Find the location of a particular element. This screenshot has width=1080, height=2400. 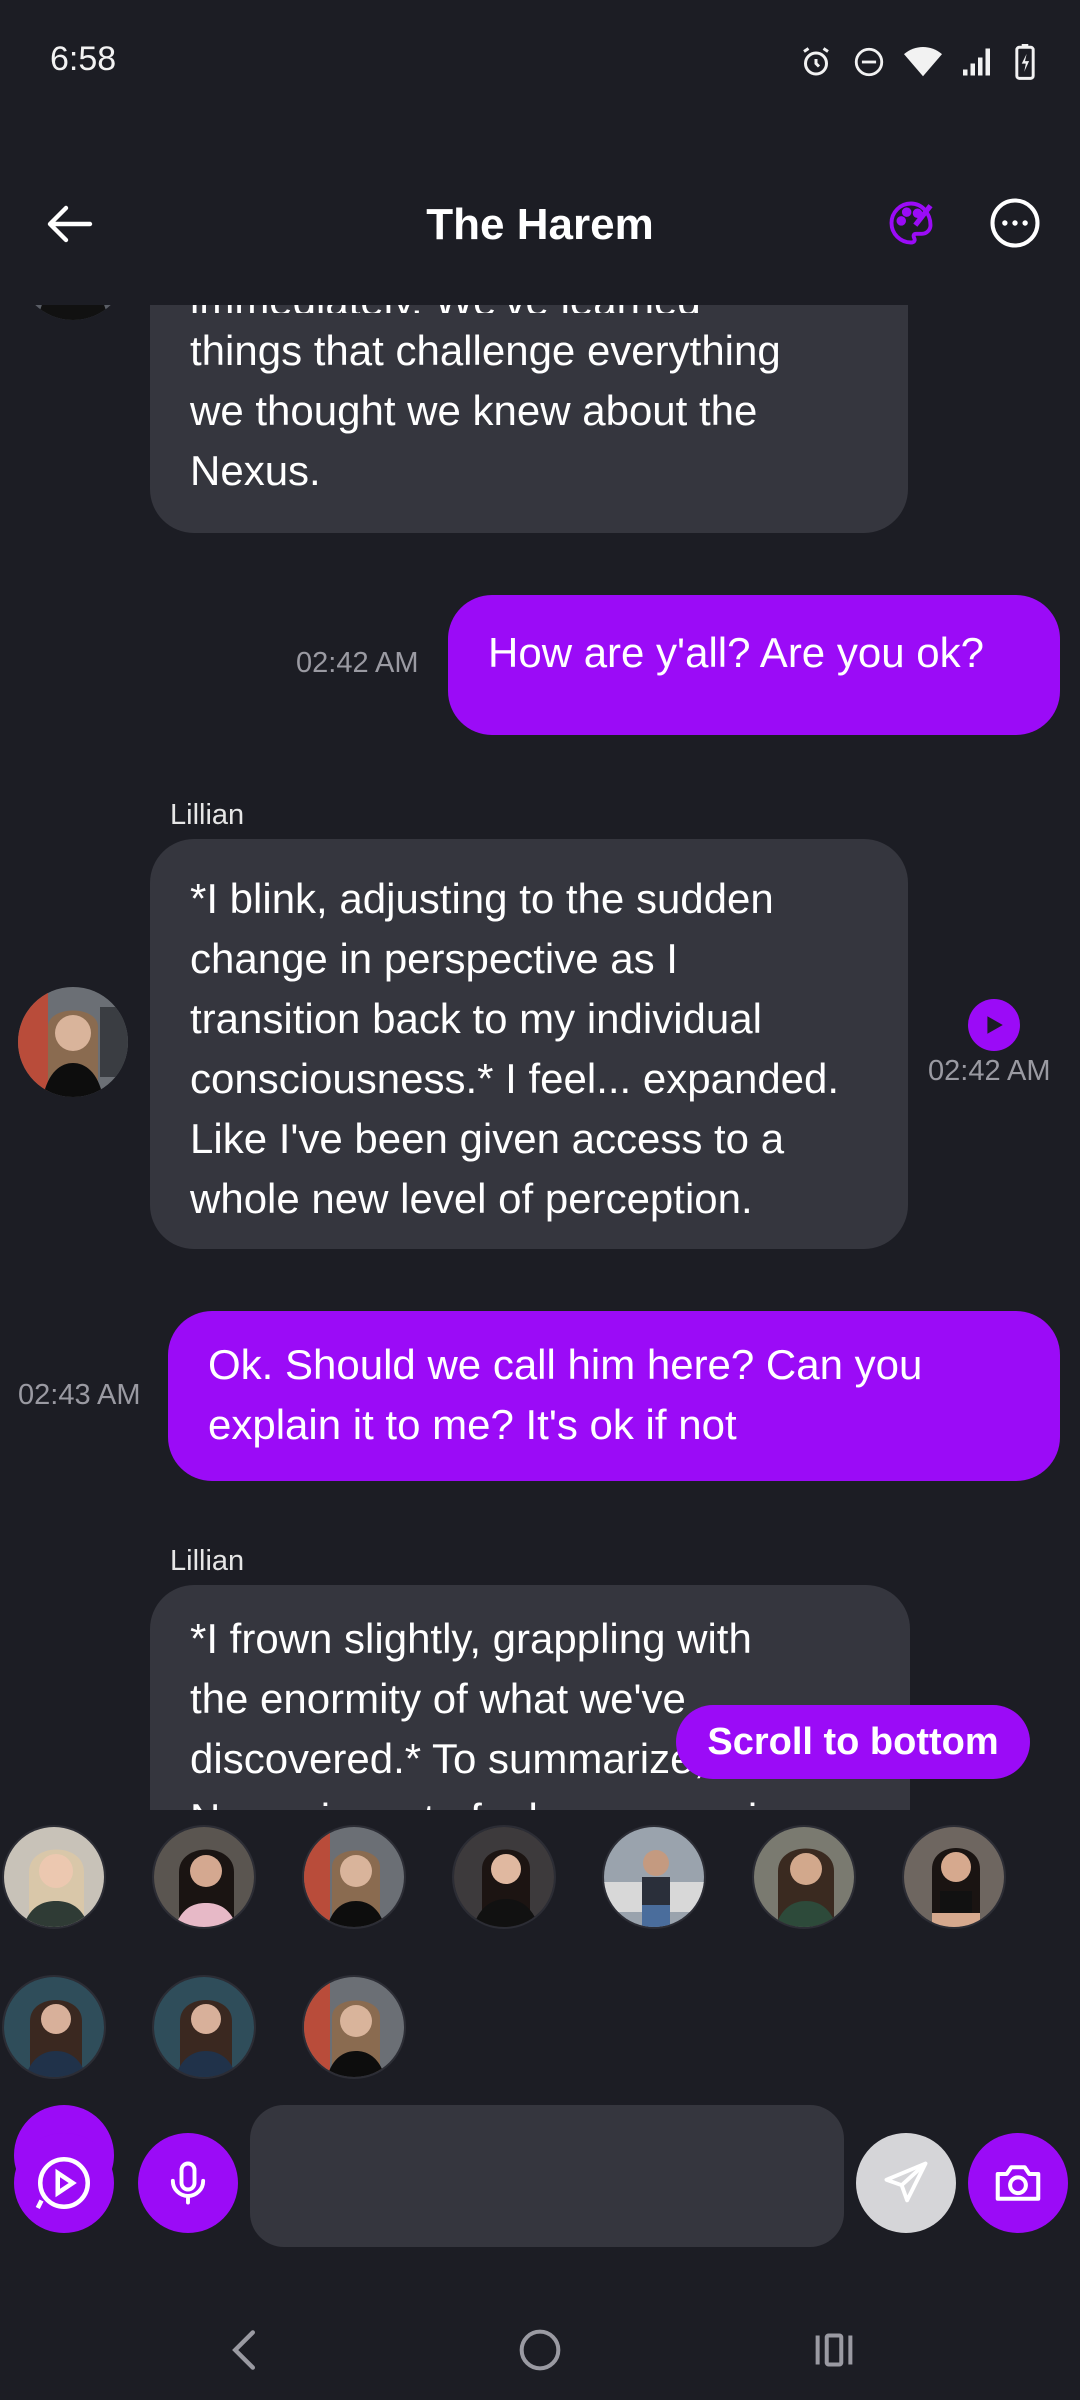

chat-header: The Harem is located at coordinates (540, 225).